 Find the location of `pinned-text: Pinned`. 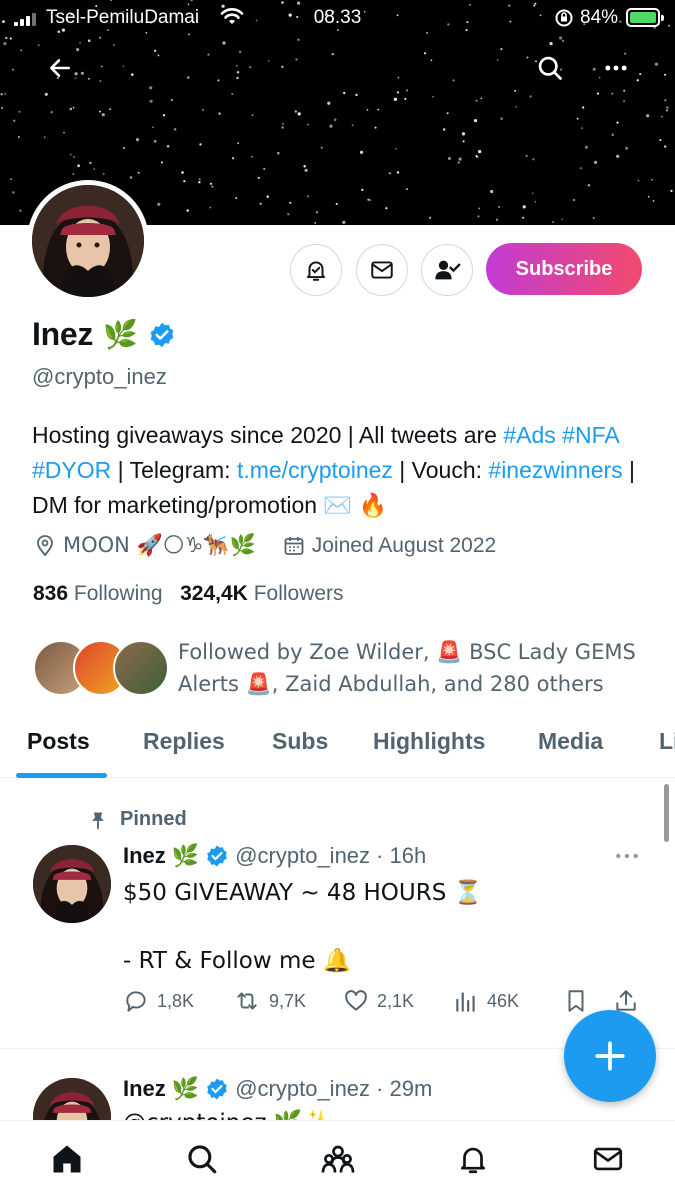

pinned-text: Pinned is located at coordinates (153, 819).